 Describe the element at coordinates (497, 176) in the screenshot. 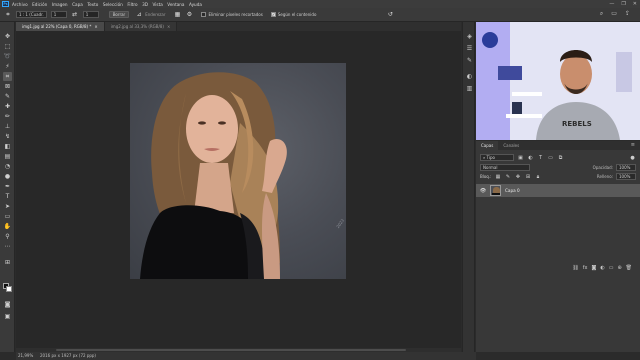

I see `lock-pixels-icon: ▦` at that location.